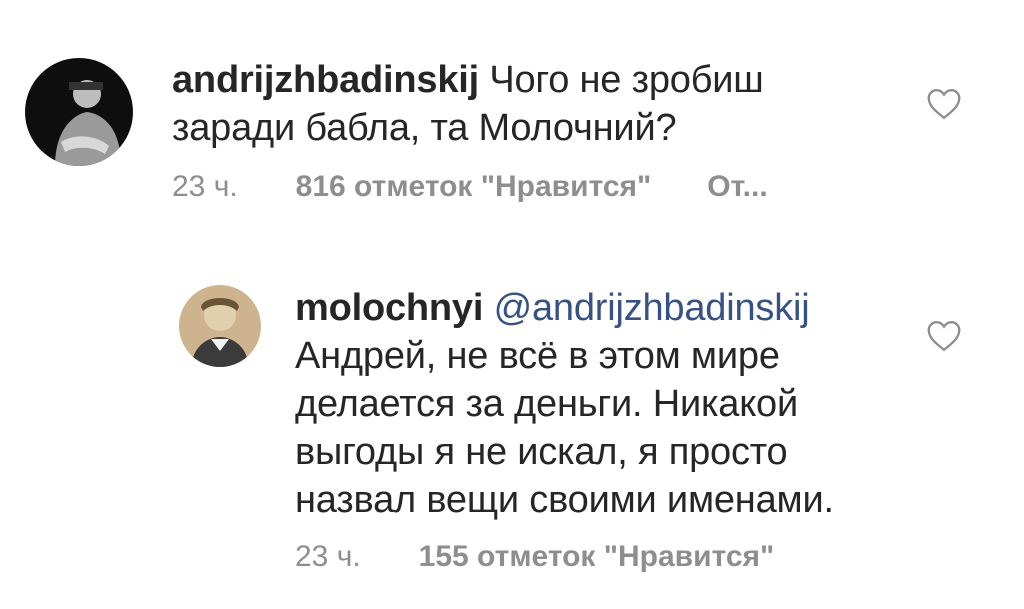  I want to click on comment-text-line: выгоды я не искал, я просто, so click(541, 452).